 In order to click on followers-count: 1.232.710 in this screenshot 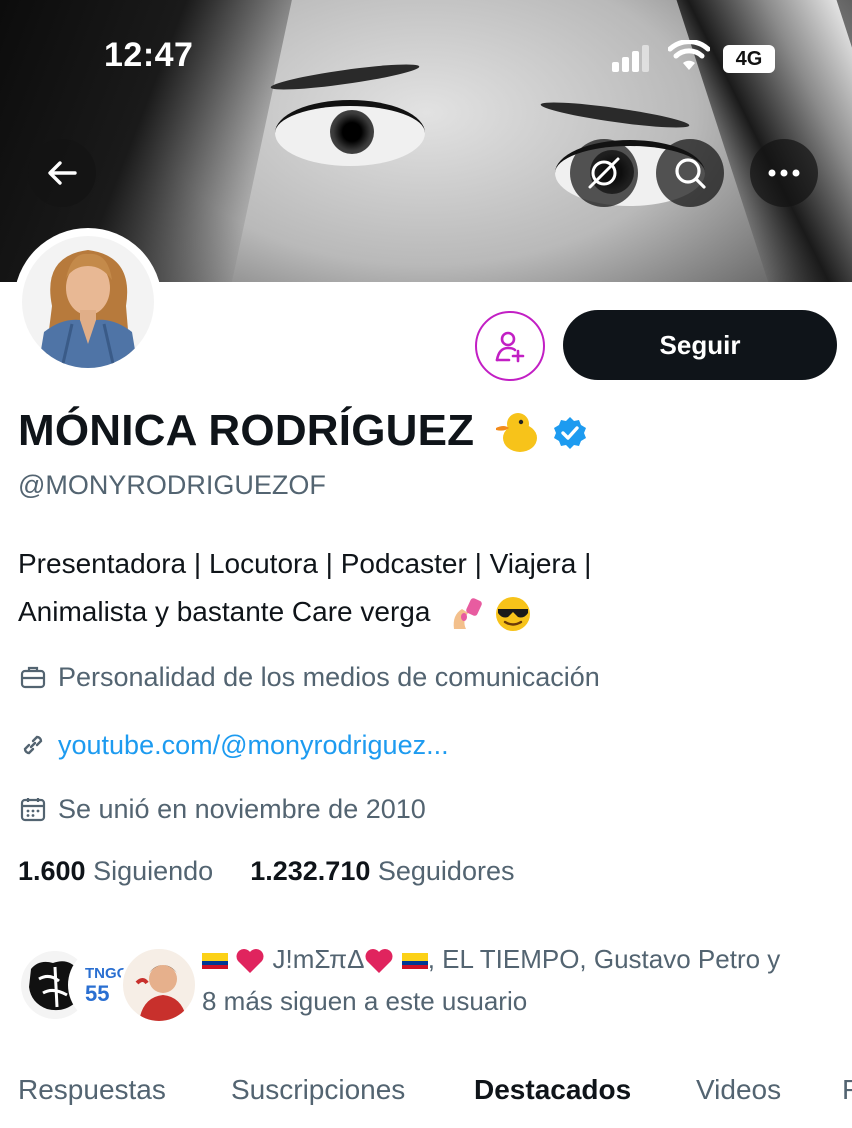, I will do `click(310, 871)`.